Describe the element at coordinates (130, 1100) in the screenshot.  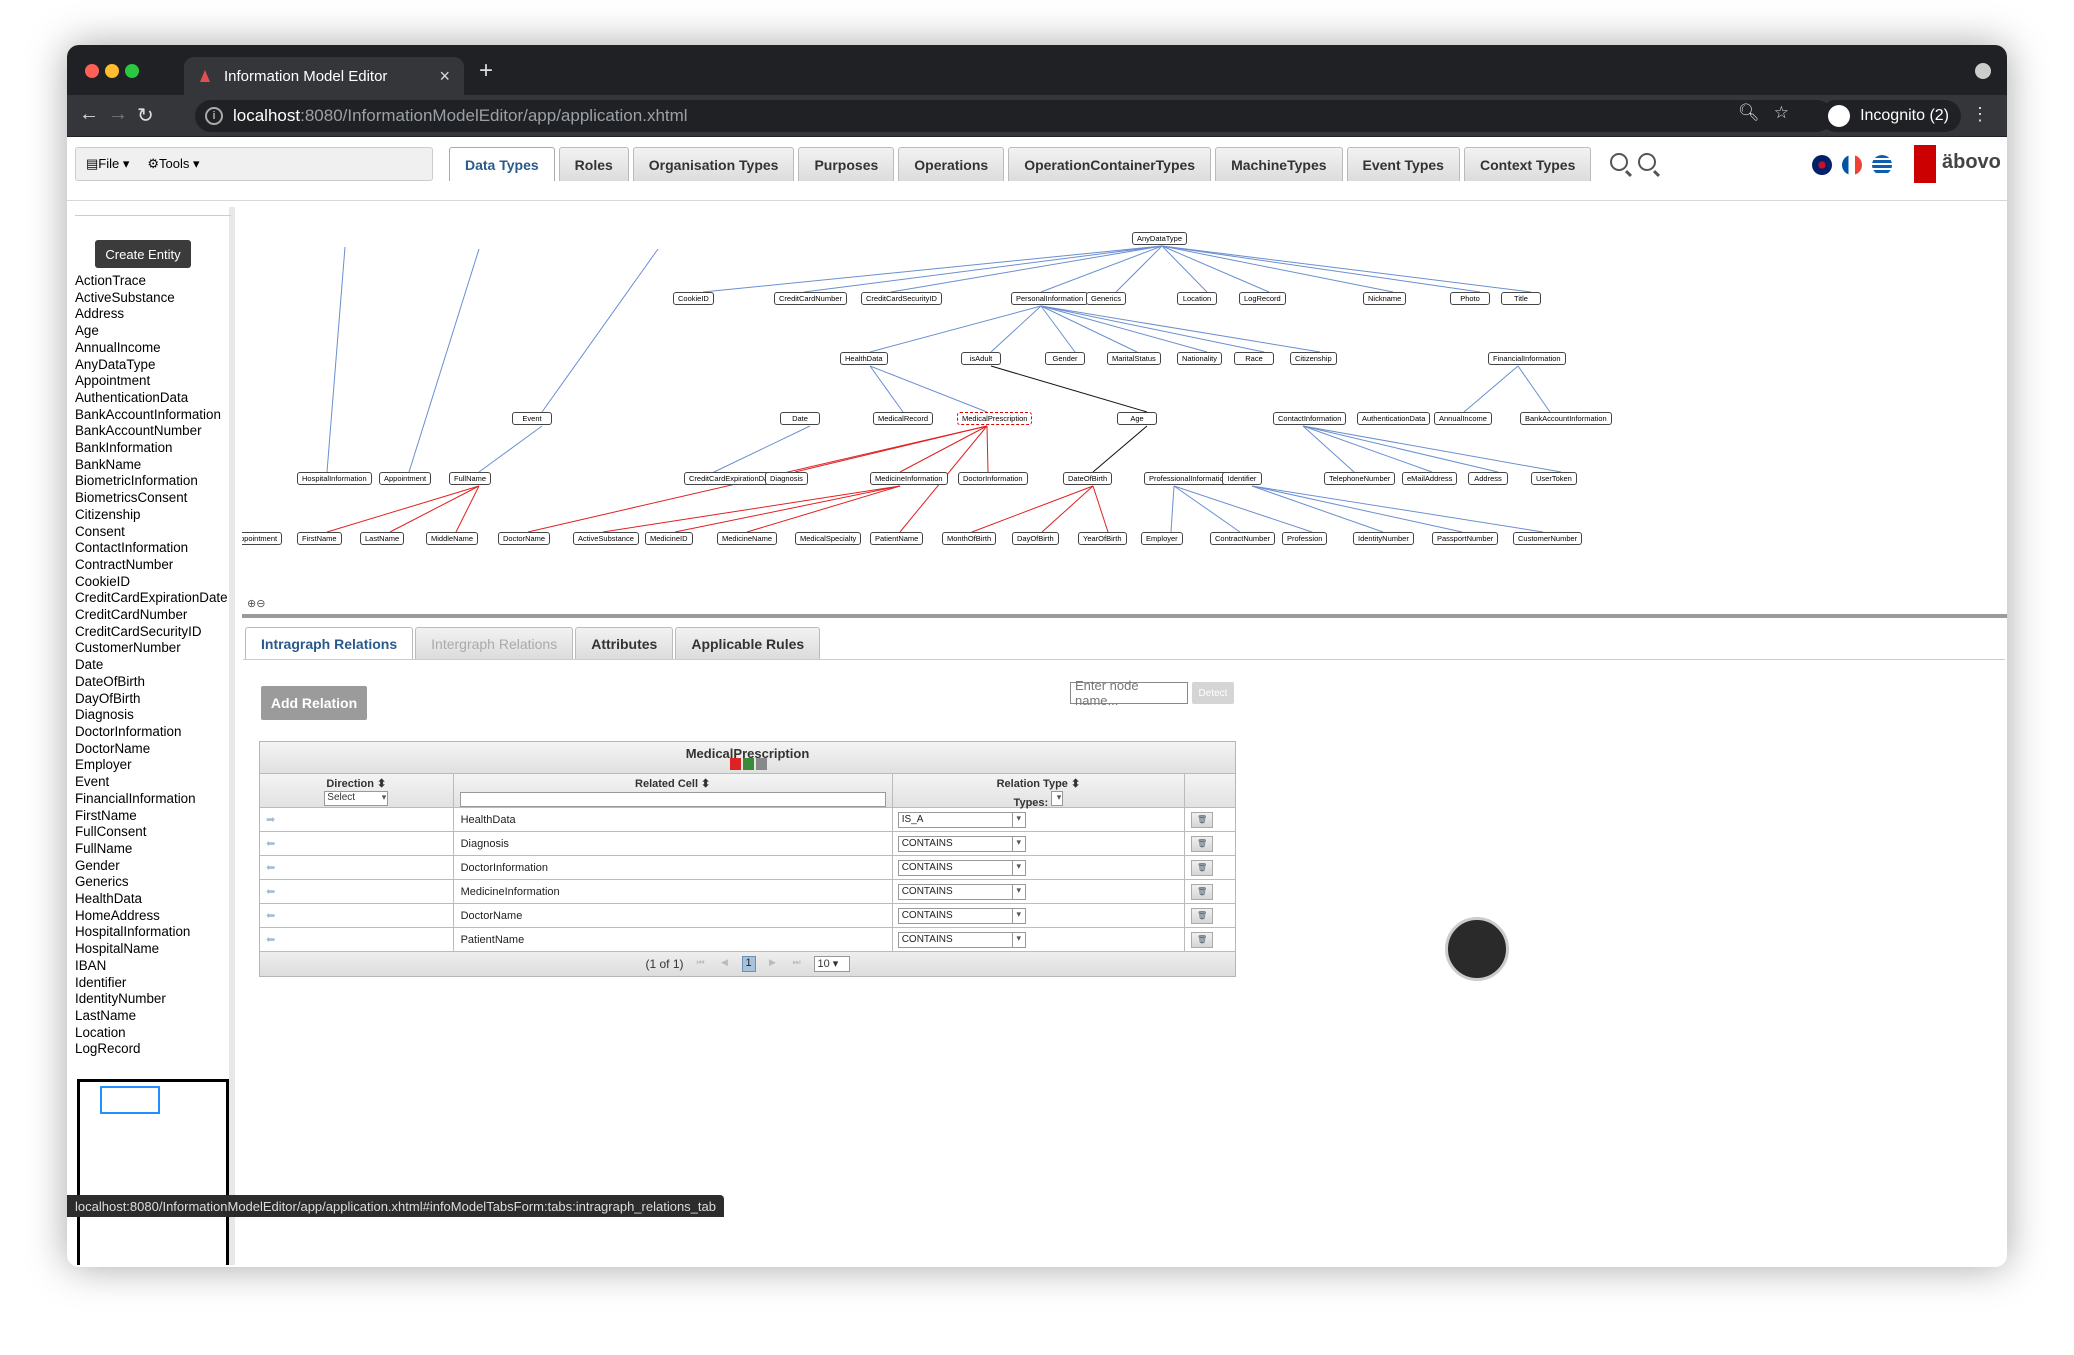
I see `minimap-viewport` at that location.